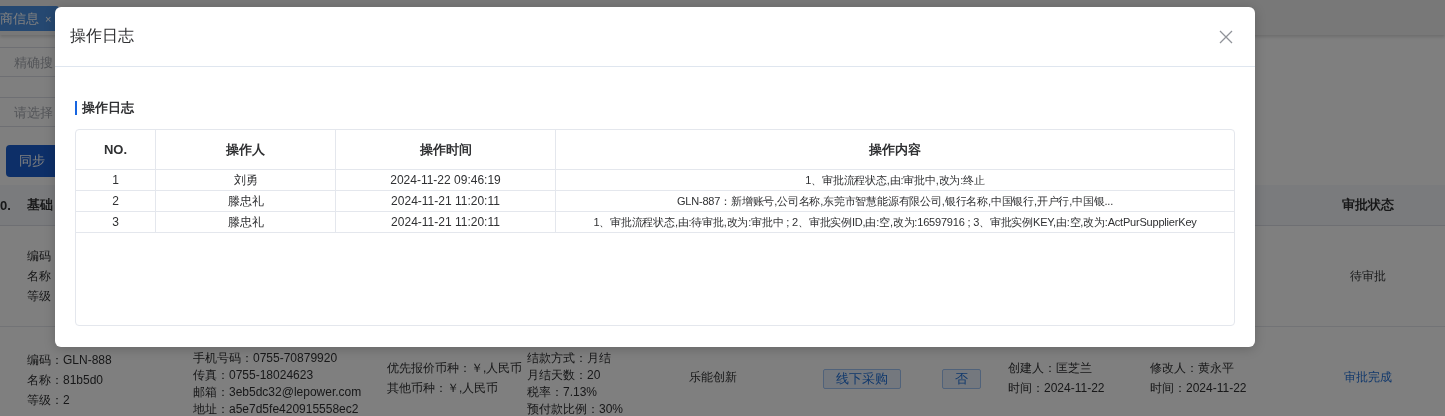 The width and height of the screenshot is (1445, 416). What do you see at coordinates (40, 205) in the screenshot?
I see `column-header: 基础` at bounding box center [40, 205].